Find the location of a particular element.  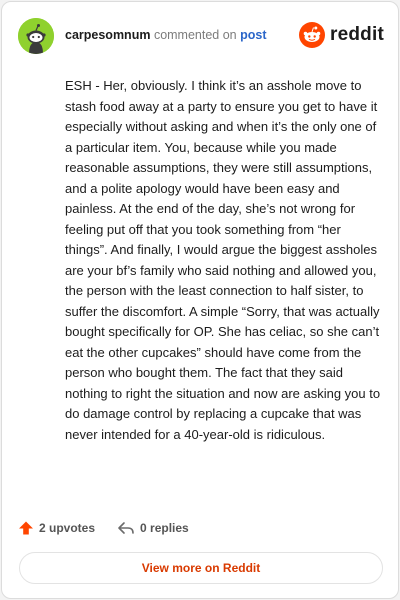

reddit-snoo-icon is located at coordinates (312, 35).